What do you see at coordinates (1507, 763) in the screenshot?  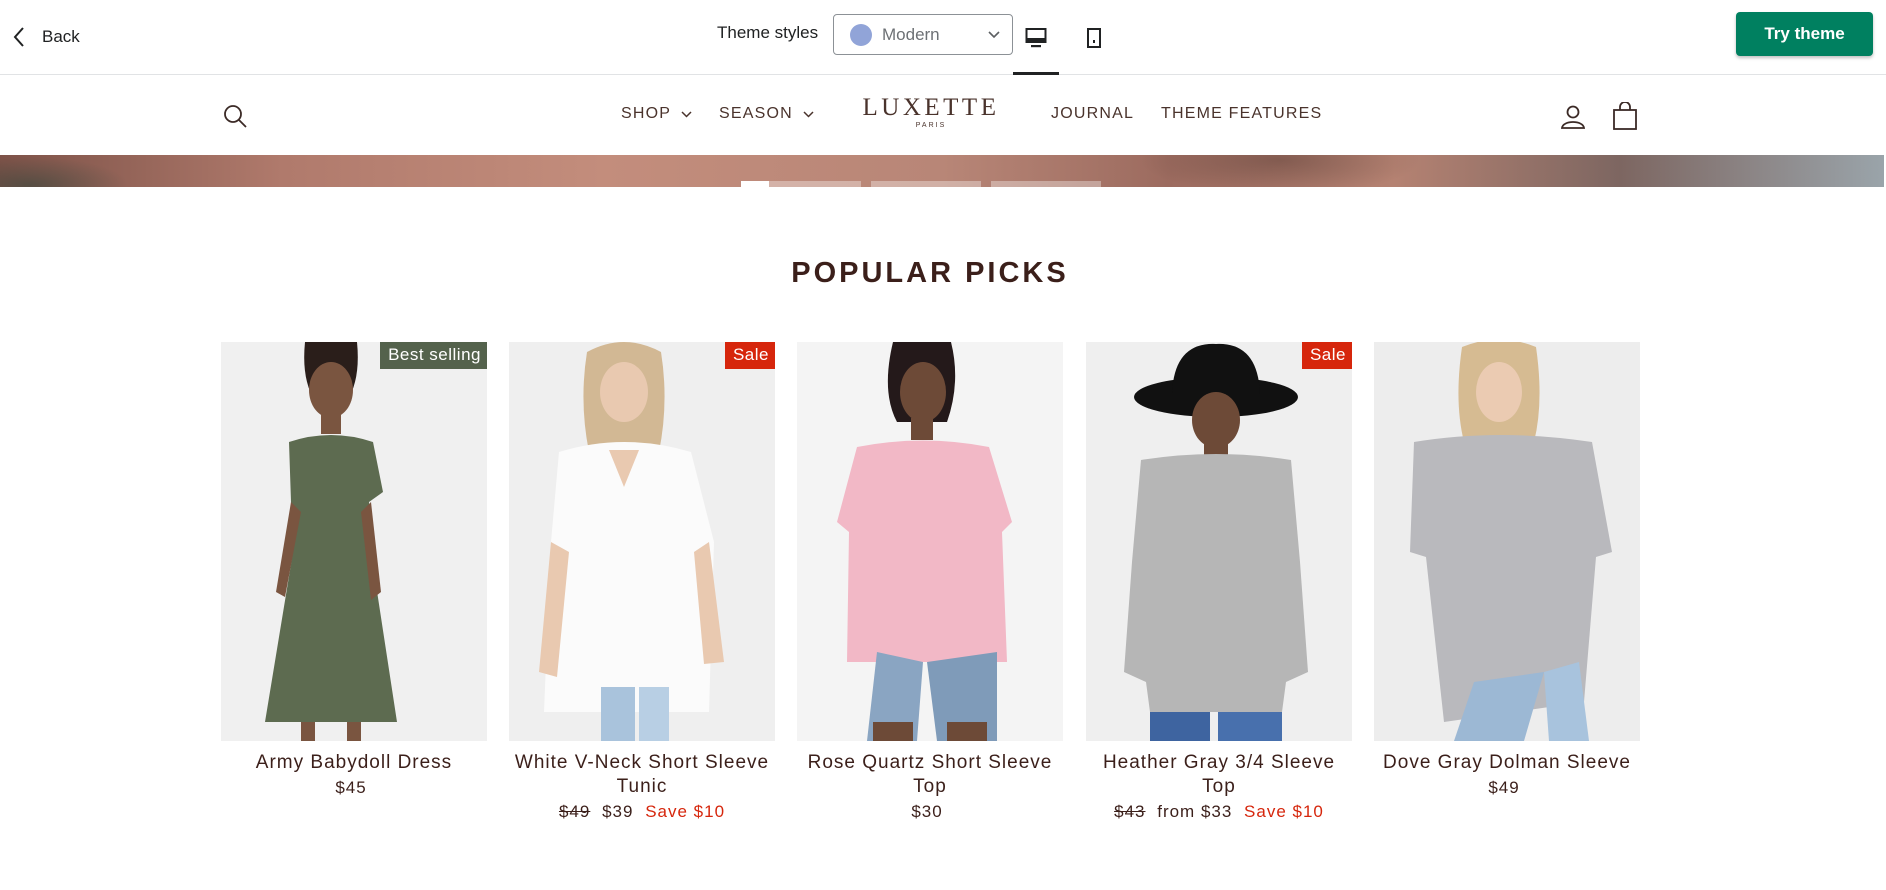 I see `product-title: Dove Gray Dolman Sleeve` at bounding box center [1507, 763].